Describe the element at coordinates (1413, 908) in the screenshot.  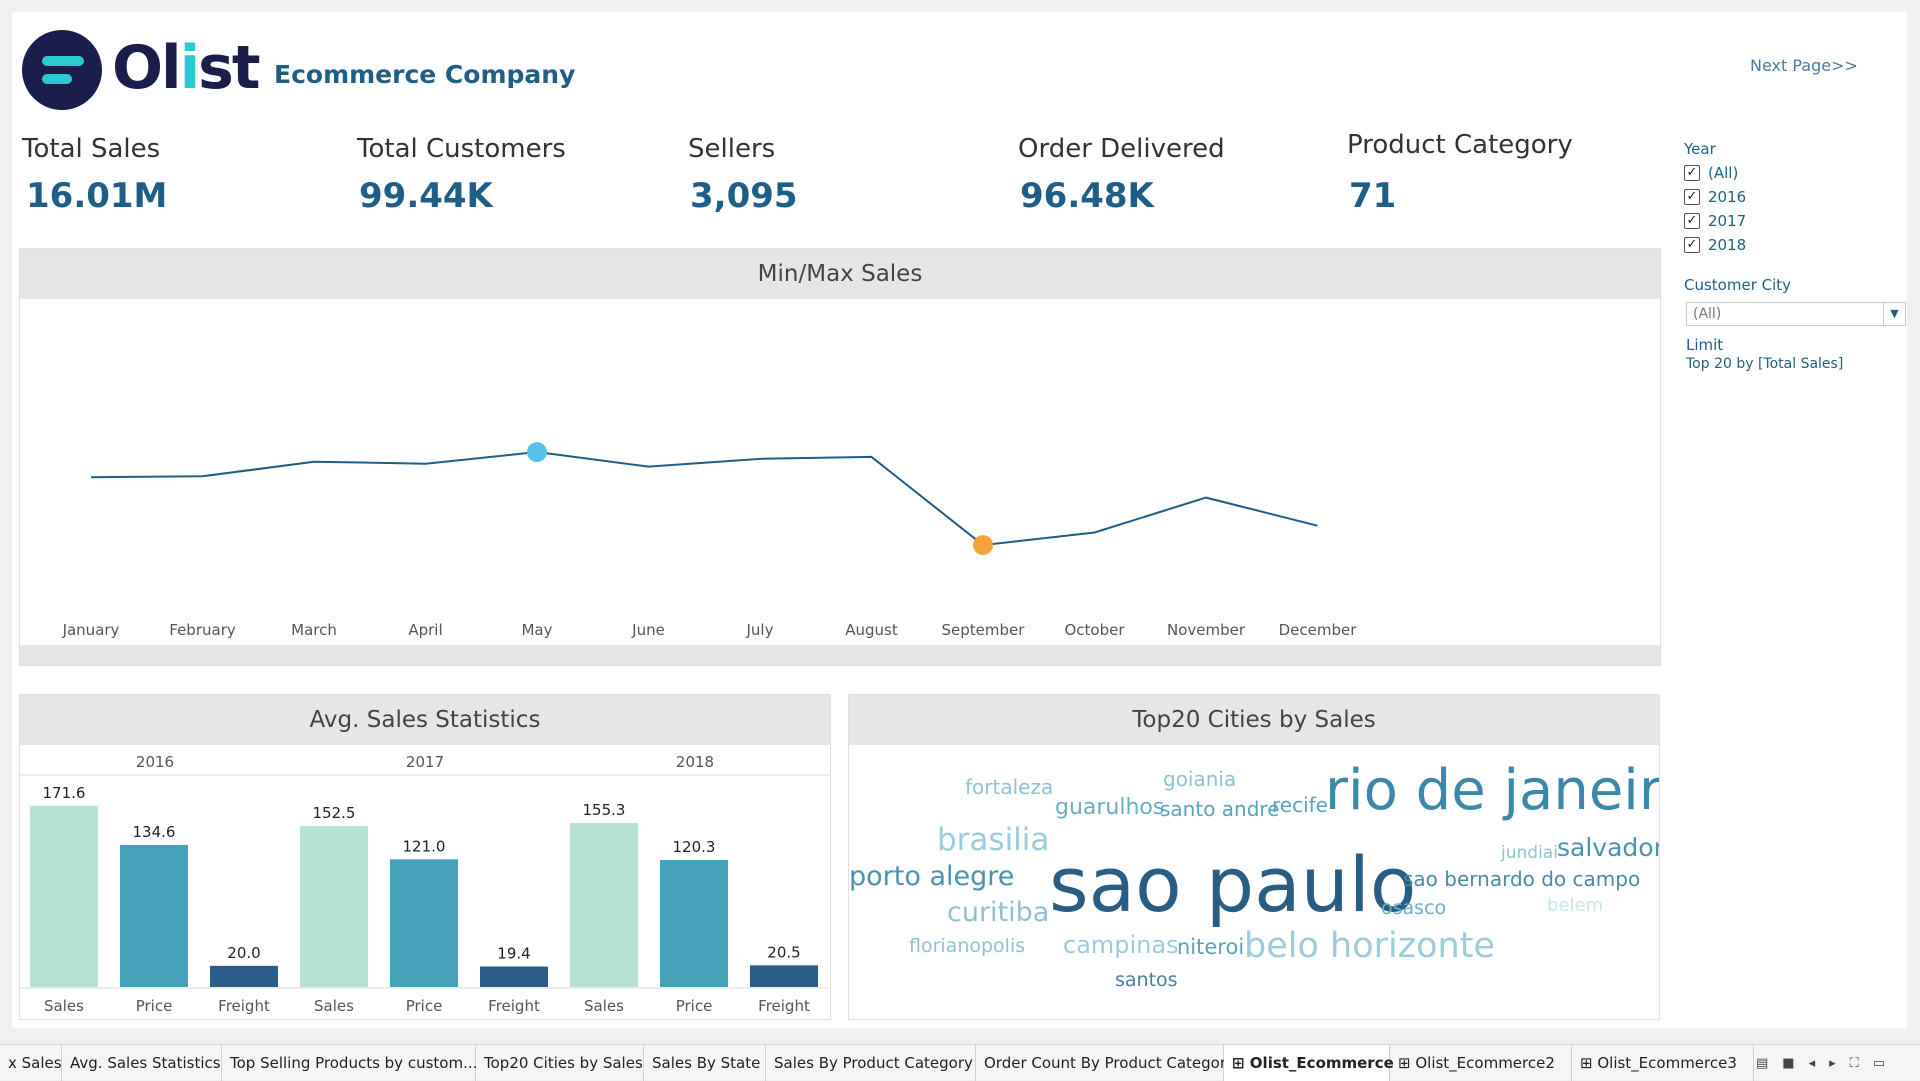
I see `word-osasco: osasco` at that location.